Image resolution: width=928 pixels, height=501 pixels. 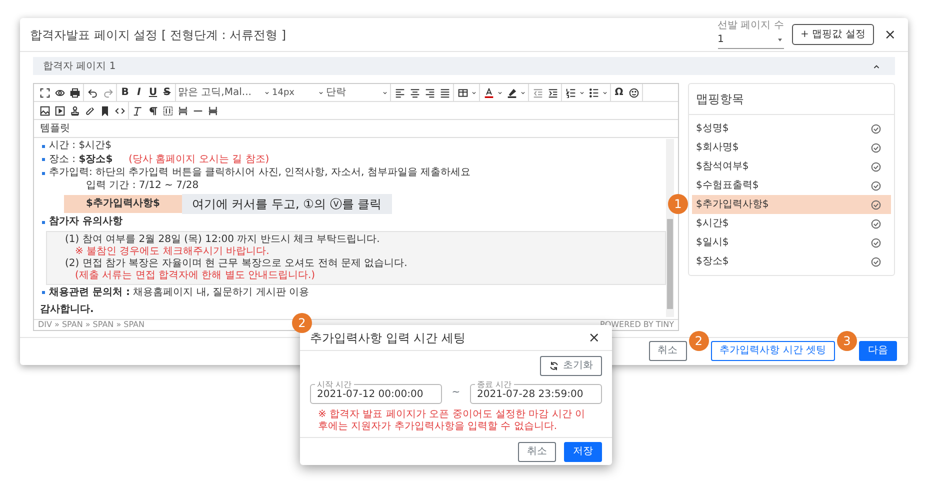 What do you see at coordinates (791, 99) in the screenshot?
I see `panel-title: 맵핑항목` at bounding box center [791, 99].